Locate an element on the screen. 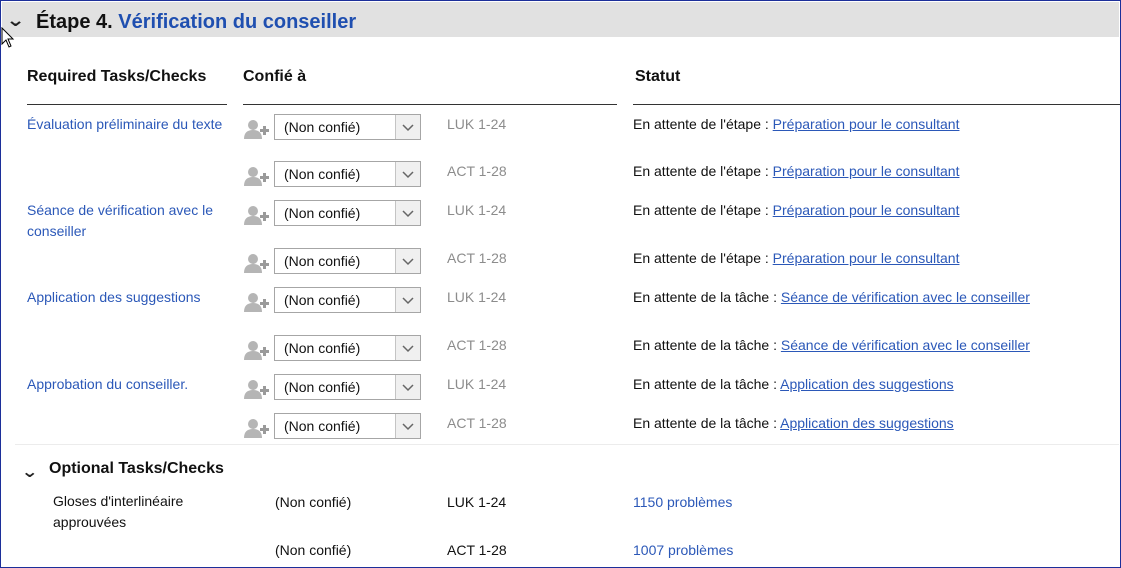 This screenshot has height=568, width=1121. stage-name: Vérification du conseiller is located at coordinates (237, 22).